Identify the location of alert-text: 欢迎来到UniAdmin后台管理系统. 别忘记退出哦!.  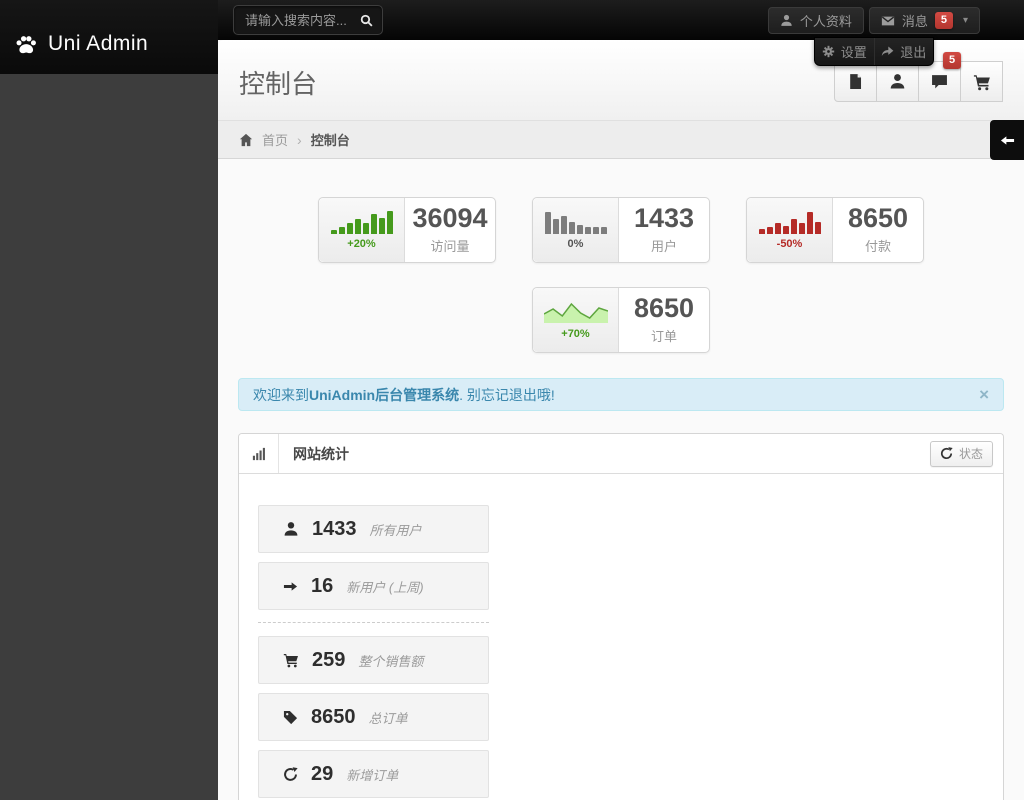
(404, 394).